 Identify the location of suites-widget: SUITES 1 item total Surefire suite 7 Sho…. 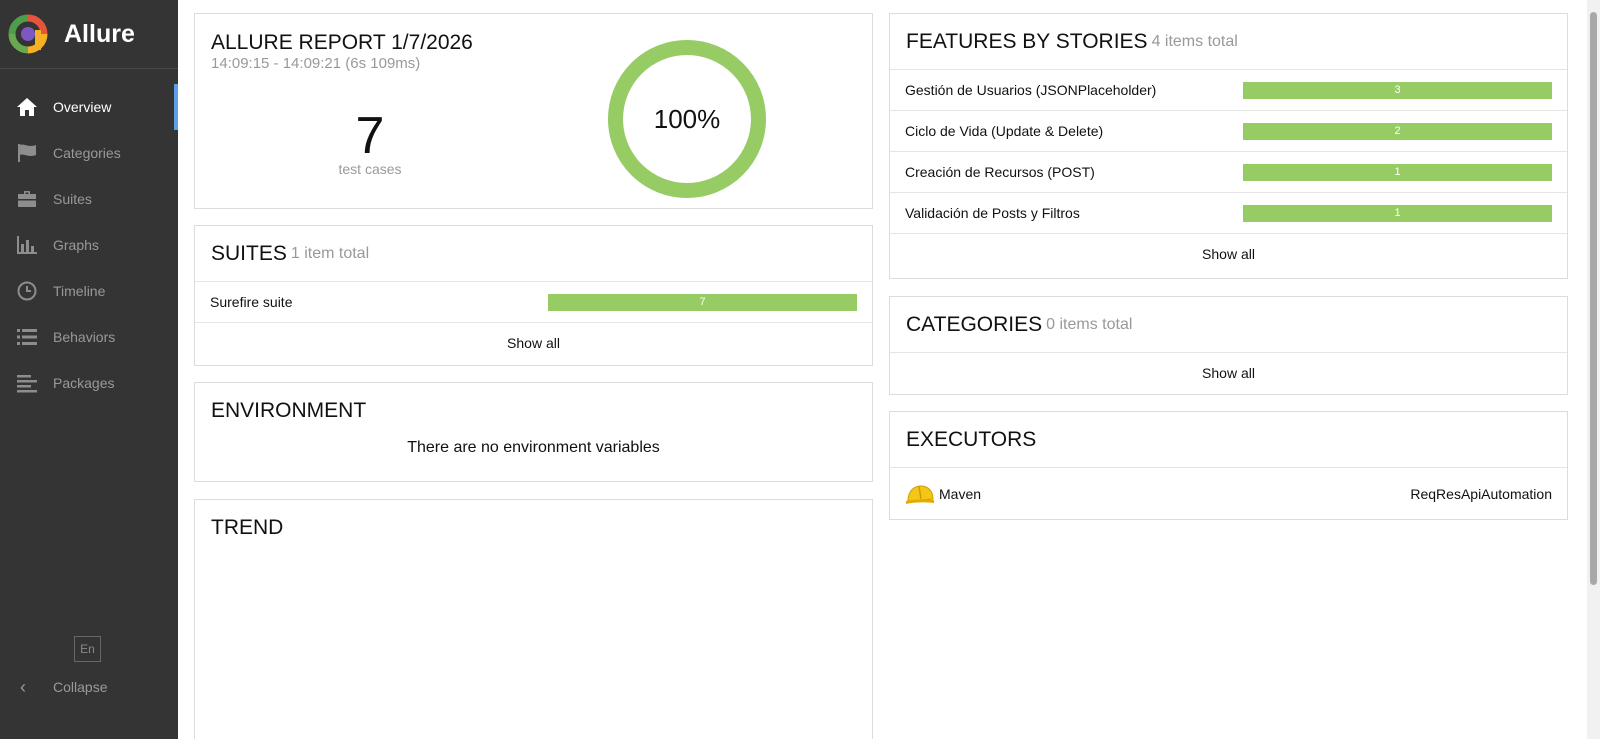
(533, 295).